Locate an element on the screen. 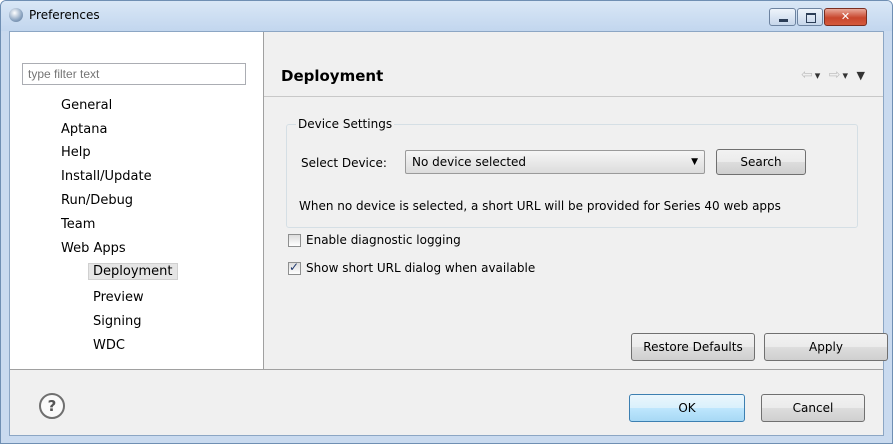 This screenshot has height=444, width=893. show-short-url-checkbox is located at coordinates (294, 267).